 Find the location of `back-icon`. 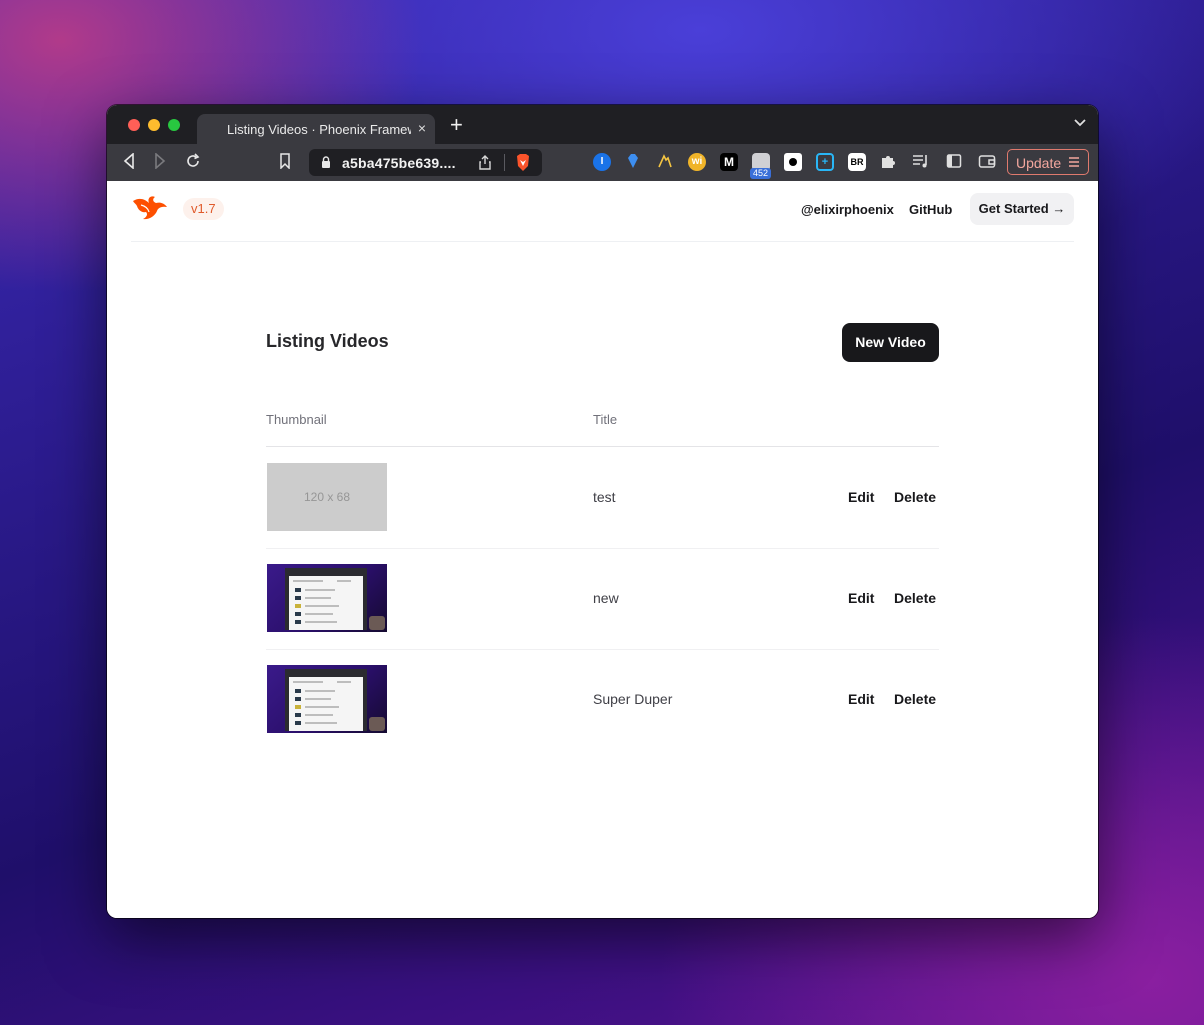

back-icon is located at coordinates (129, 161).